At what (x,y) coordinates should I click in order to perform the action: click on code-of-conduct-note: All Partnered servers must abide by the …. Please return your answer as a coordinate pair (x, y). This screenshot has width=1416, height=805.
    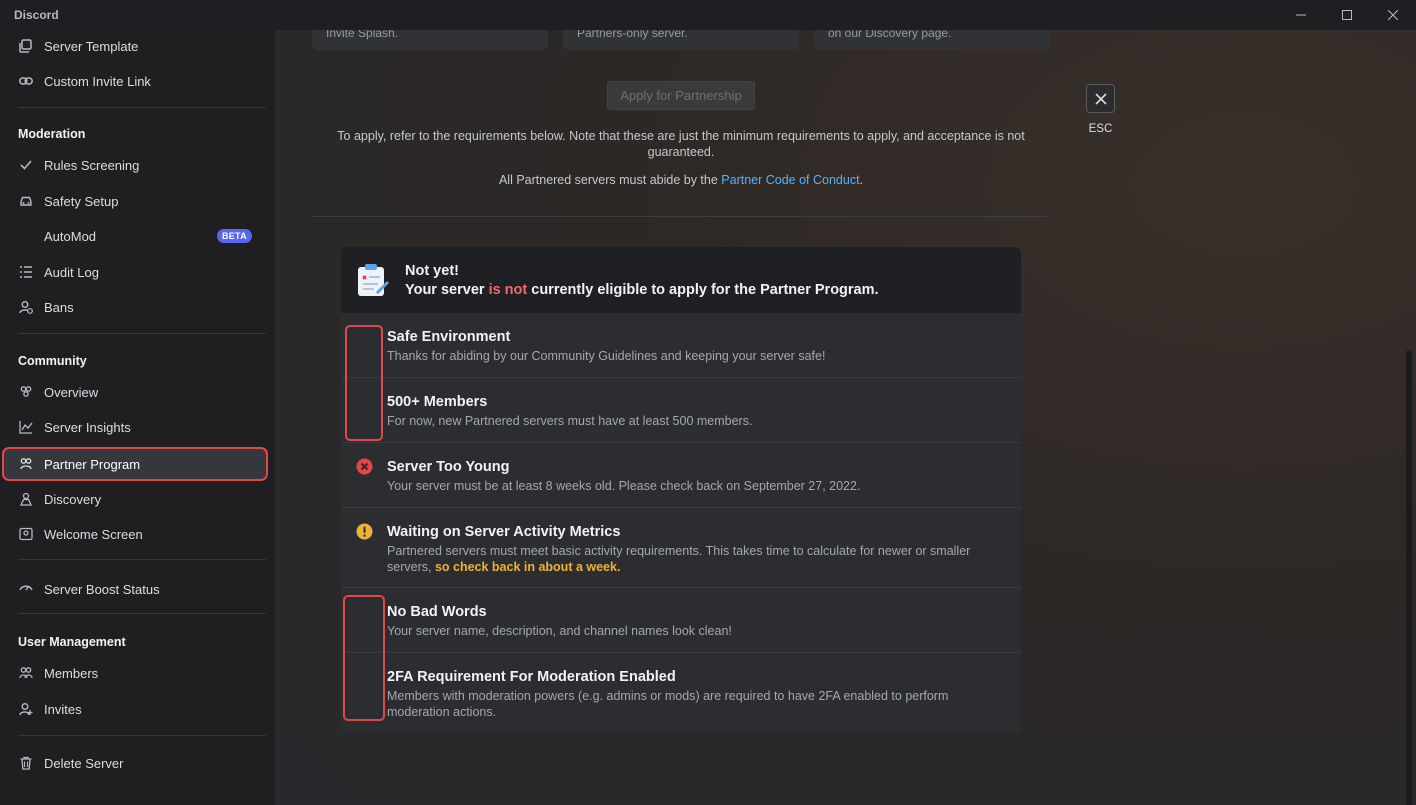
    Looking at the image, I should click on (681, 180).